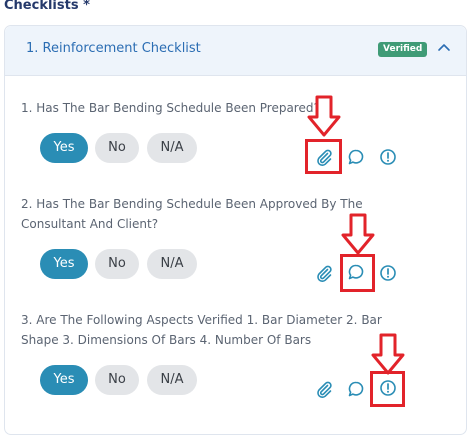  Describe the element at coordinates (64, 264) in the screenshot. I see `question-2-yes-button: Yes` at that location.